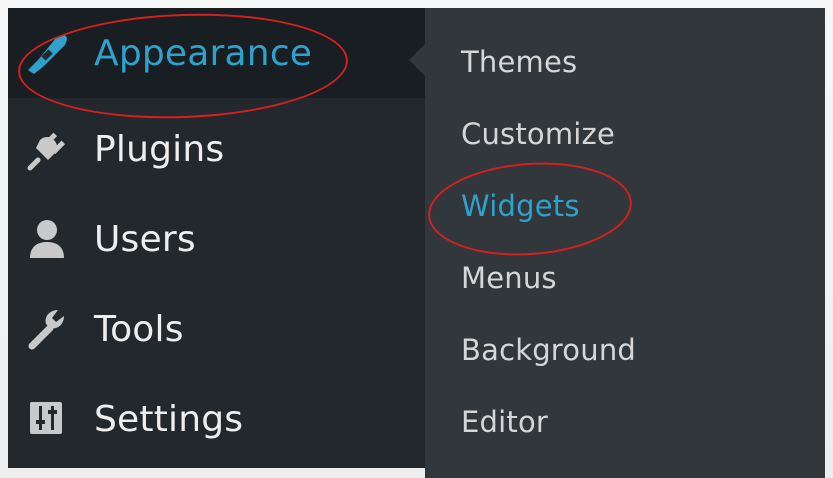 This screenshot has height=478, width=833. I want to click on plug-icon, so click(47, 149).